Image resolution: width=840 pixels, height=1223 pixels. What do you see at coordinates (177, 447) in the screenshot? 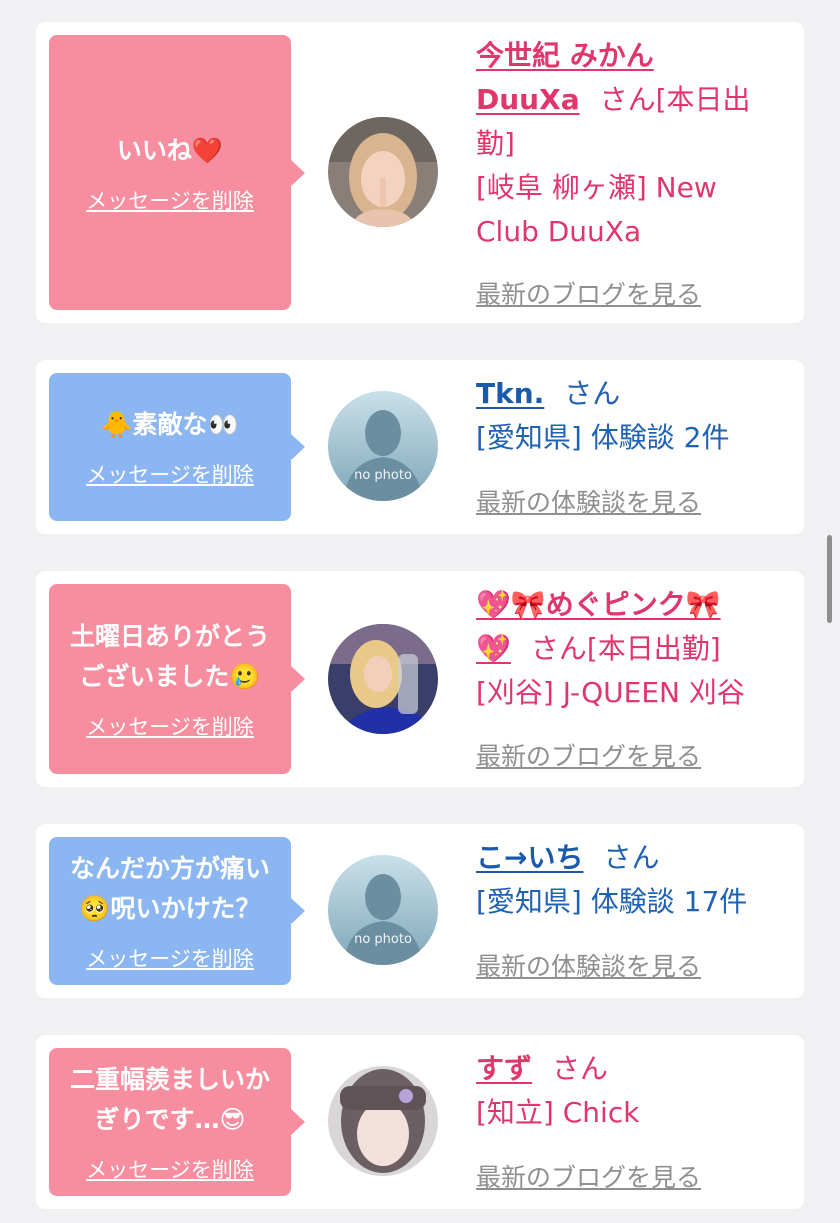
I see `message-bubble: 🐥素敵な👀 メッセージを削除` at bounding box center [177, 447].